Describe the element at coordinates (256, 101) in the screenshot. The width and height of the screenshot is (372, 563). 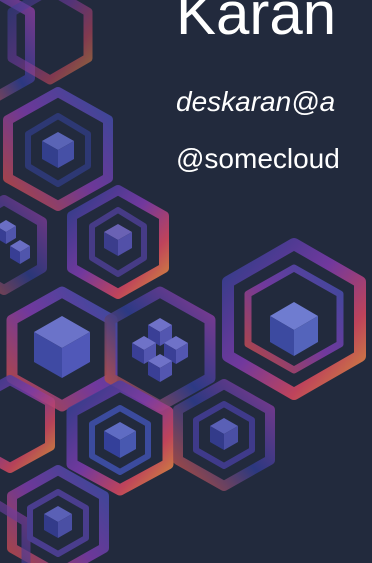
I see `email-text: deskaran@a` at that location.